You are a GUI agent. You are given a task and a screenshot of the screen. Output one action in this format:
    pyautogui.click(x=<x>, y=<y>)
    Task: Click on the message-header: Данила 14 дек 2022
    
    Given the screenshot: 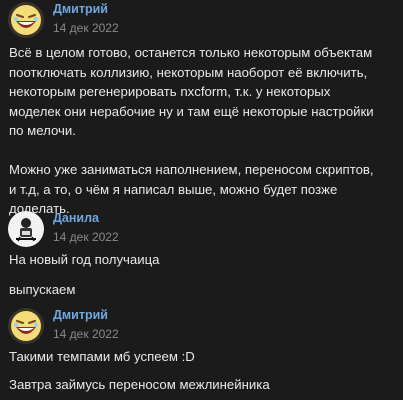 What is the action you would take?
    pyautogui.click(x=203, y=231)
    